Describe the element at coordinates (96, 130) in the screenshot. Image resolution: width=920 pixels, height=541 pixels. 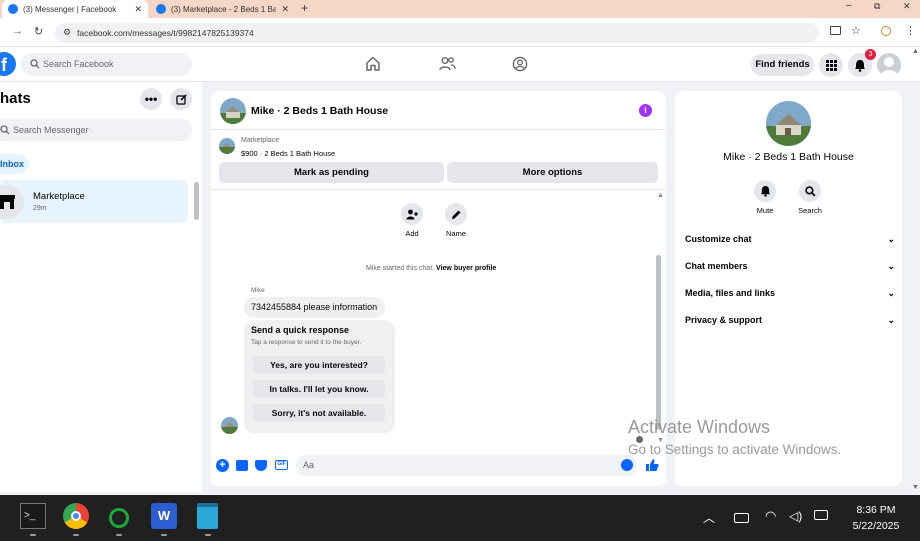
I see `messenger-search-input: Search Messenger` at that location.